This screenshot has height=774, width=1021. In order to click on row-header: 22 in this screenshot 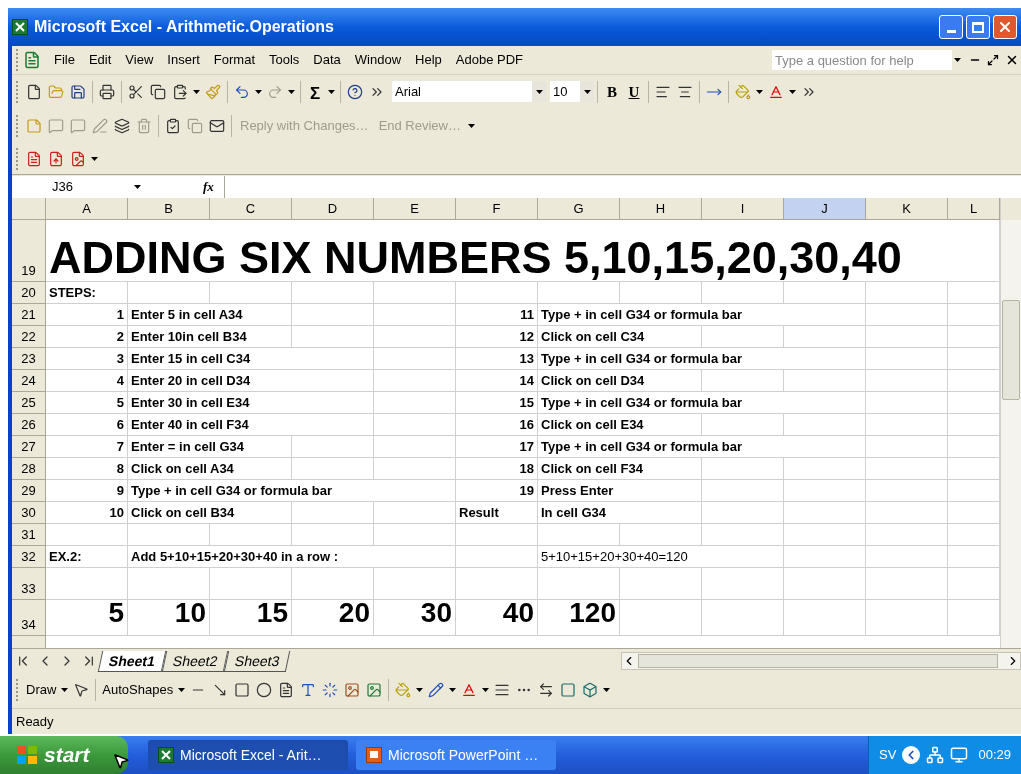, I will do `click(29, 337)`.